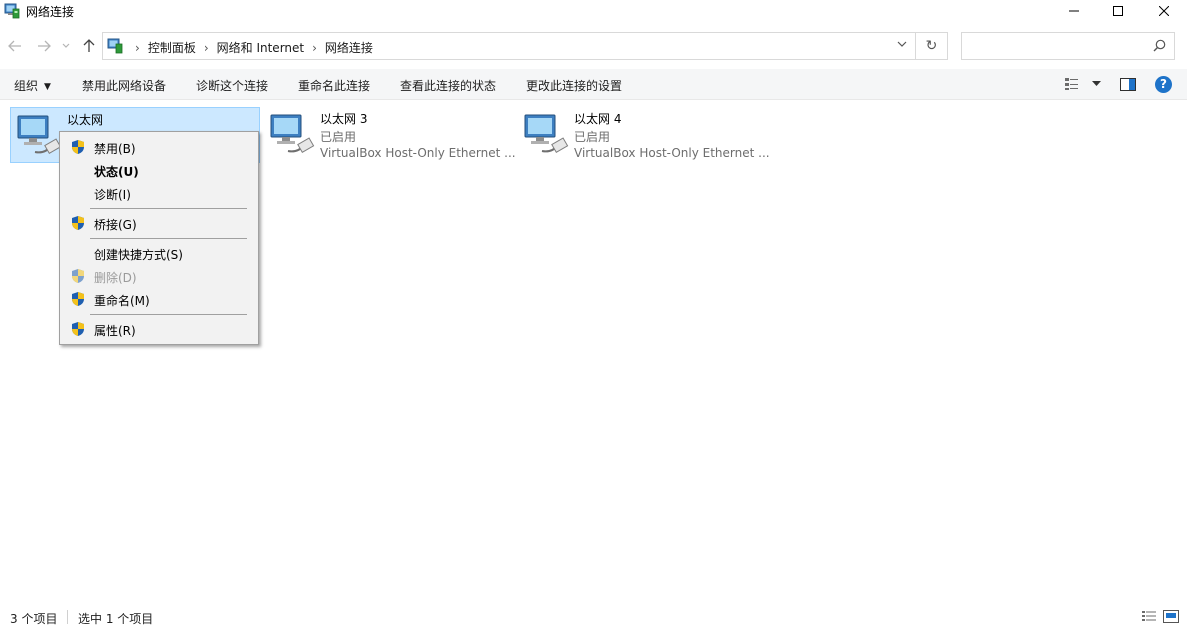 The image size is (1187, 630). Describe the element at coordinates (902, 44) in the screenshot. I see `address-dropdown-icon` at that location.